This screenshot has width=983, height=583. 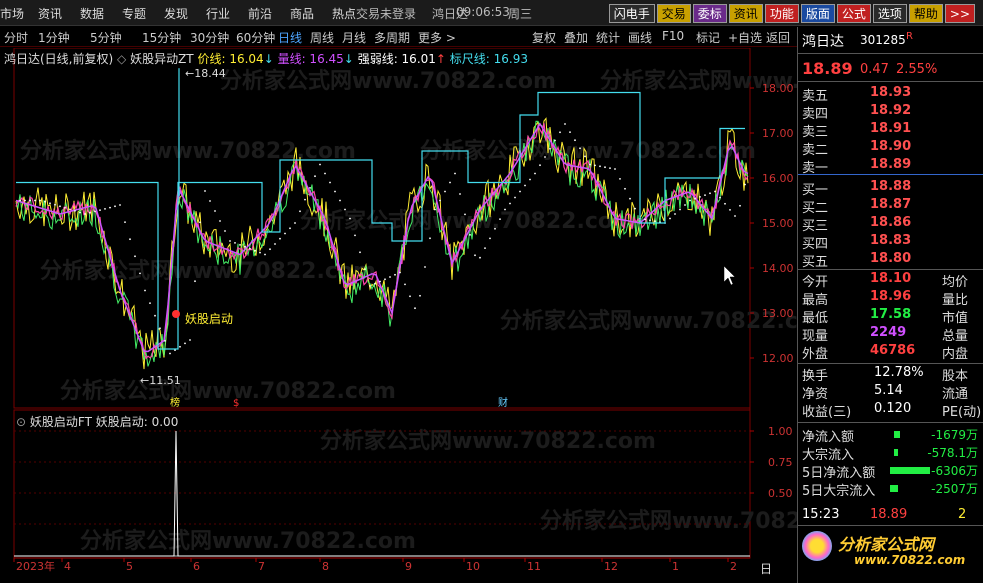 What do you see at coordinates (121, 59) in the screenshot?
I see `legend-collapse-icon: ◇` at bounding box center [121, 59].